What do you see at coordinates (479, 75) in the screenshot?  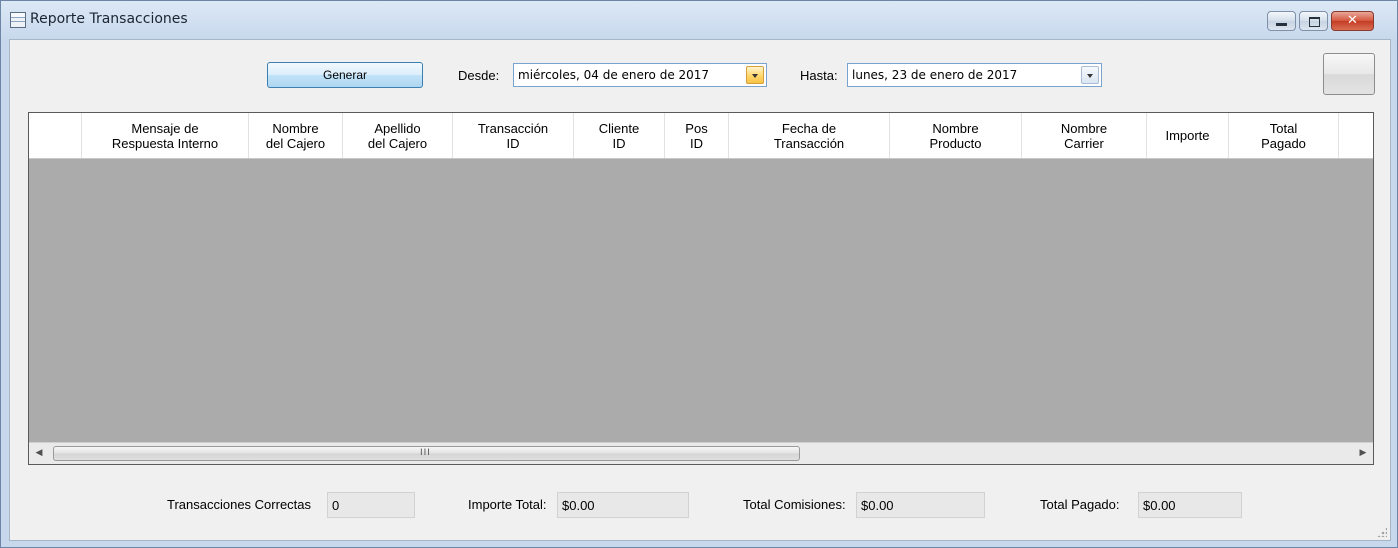 I see `desde-label: Desde:` at bounding box center [479, 75].